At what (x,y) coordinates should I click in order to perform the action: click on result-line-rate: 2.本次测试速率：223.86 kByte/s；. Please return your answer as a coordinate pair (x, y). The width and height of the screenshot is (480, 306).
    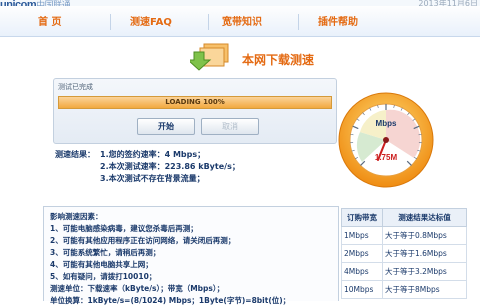
    Looking at the image, I should click on (170, 166).